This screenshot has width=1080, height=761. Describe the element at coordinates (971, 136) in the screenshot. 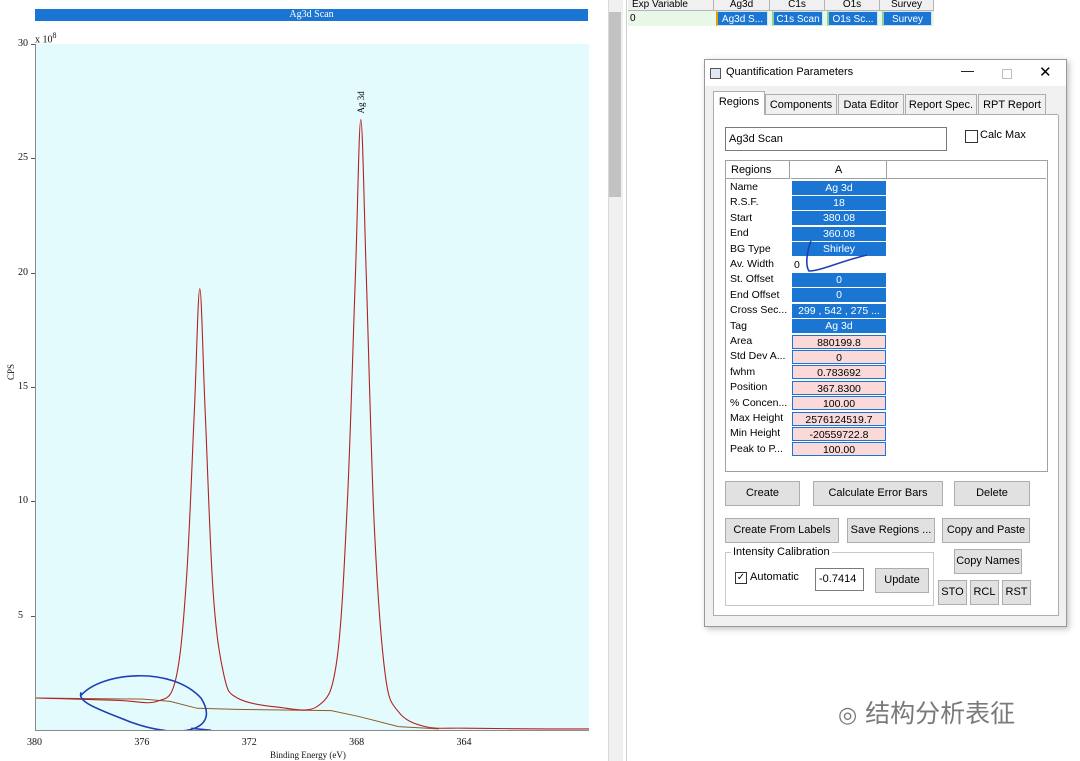

I see `calc-max-checkbox` at that location.